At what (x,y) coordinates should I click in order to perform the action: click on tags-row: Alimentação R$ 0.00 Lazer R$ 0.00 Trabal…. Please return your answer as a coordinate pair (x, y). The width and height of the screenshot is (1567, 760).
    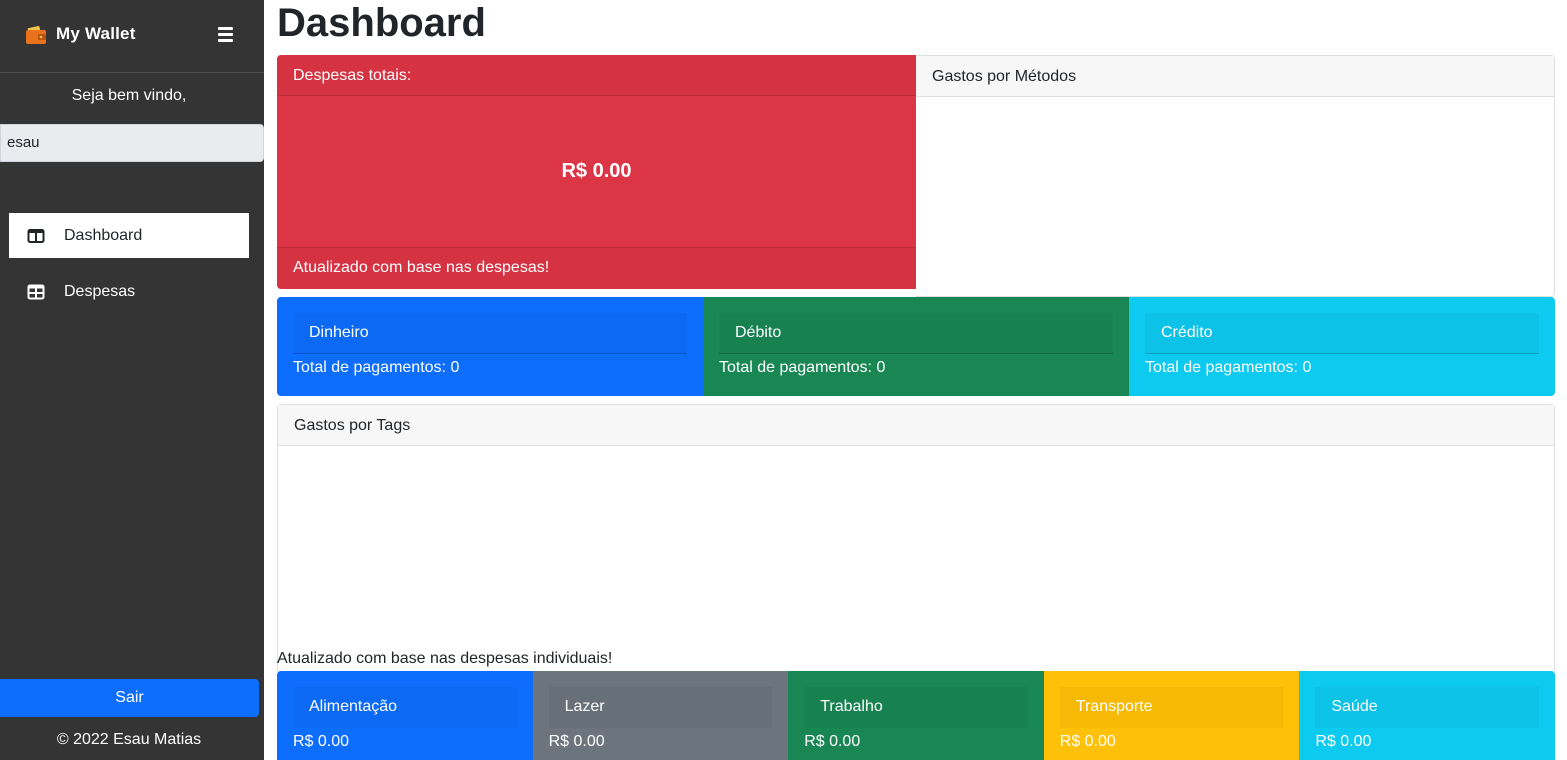
    Looking at the image, I should click on (916, 715).